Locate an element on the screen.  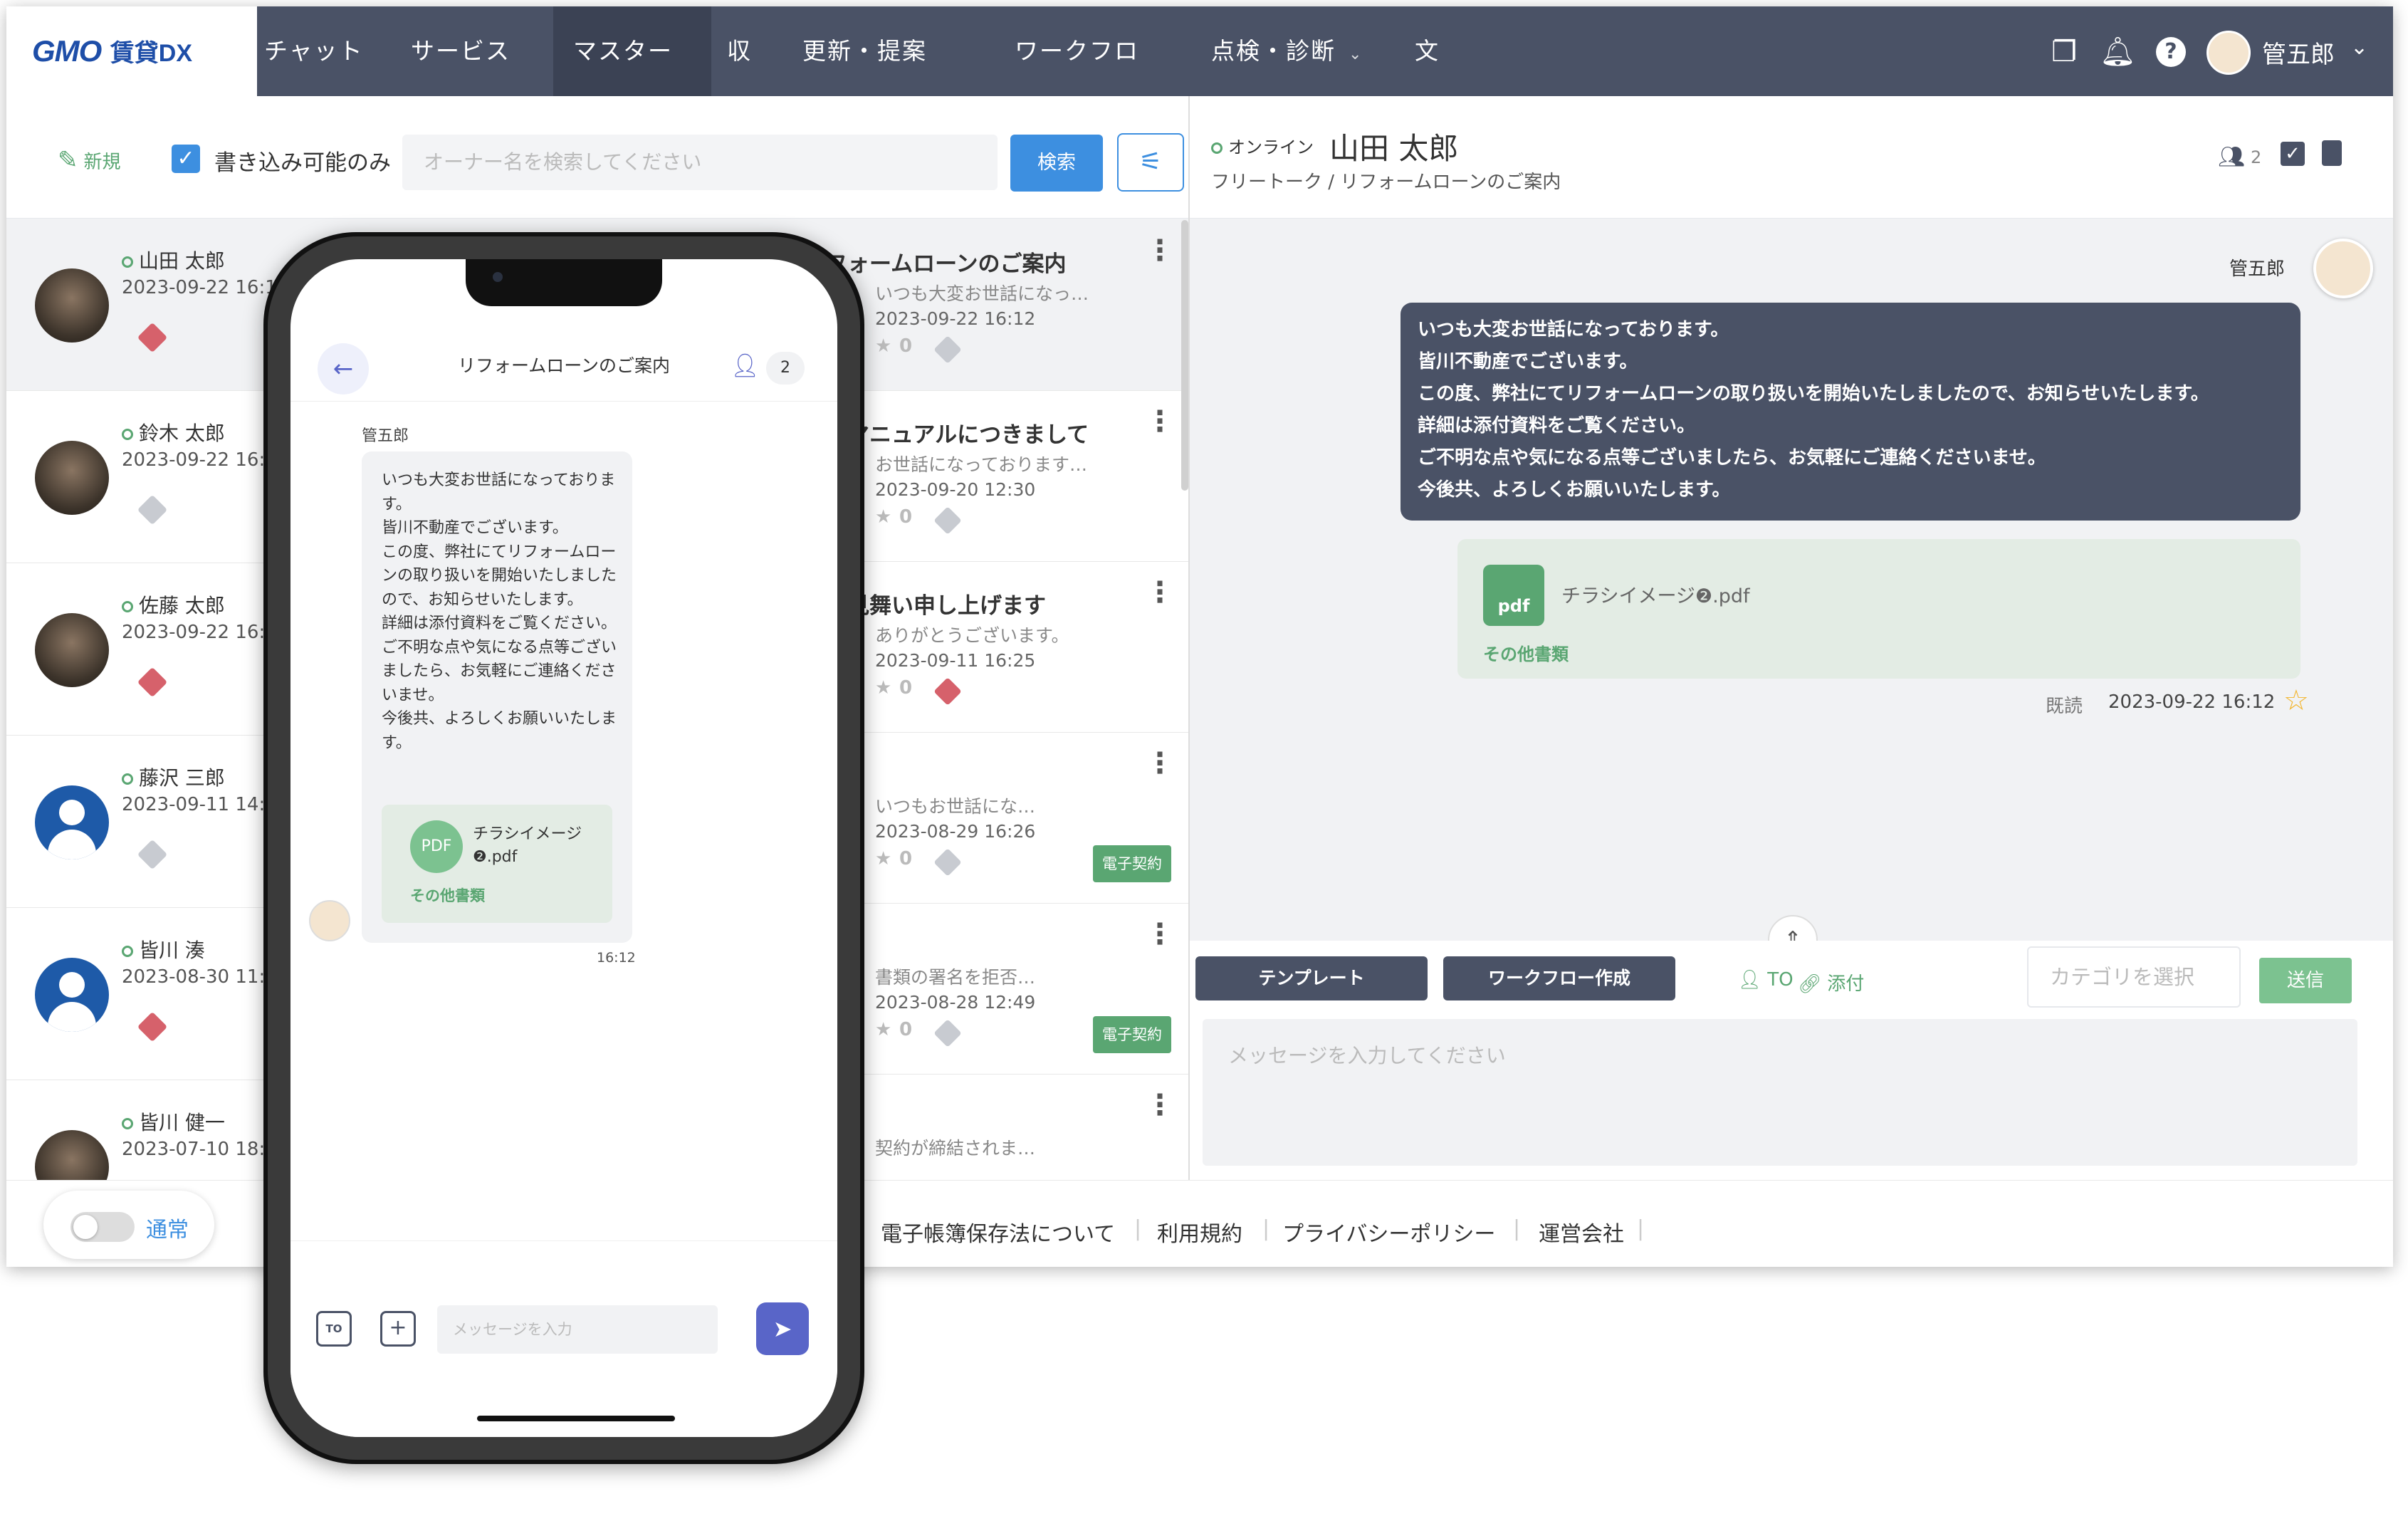
to-button: 👤︎ TO is located at coordinates (1766, 980).